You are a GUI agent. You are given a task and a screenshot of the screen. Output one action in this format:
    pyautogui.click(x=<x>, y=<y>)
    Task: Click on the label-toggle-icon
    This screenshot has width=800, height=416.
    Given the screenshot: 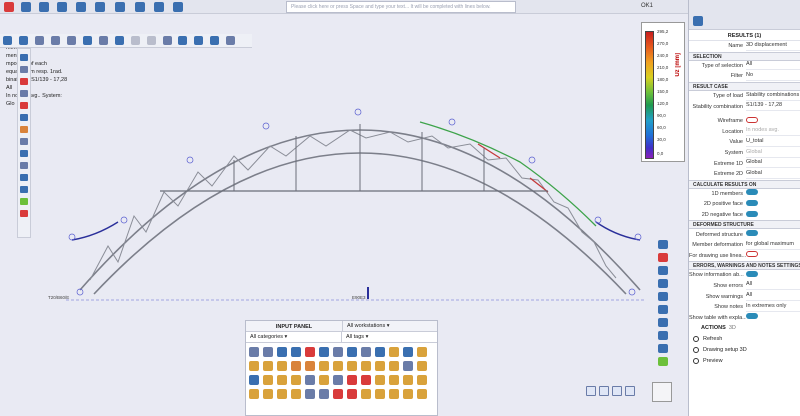 What is the action you would take?
    pyautogui.click(x=663, y=296)
    